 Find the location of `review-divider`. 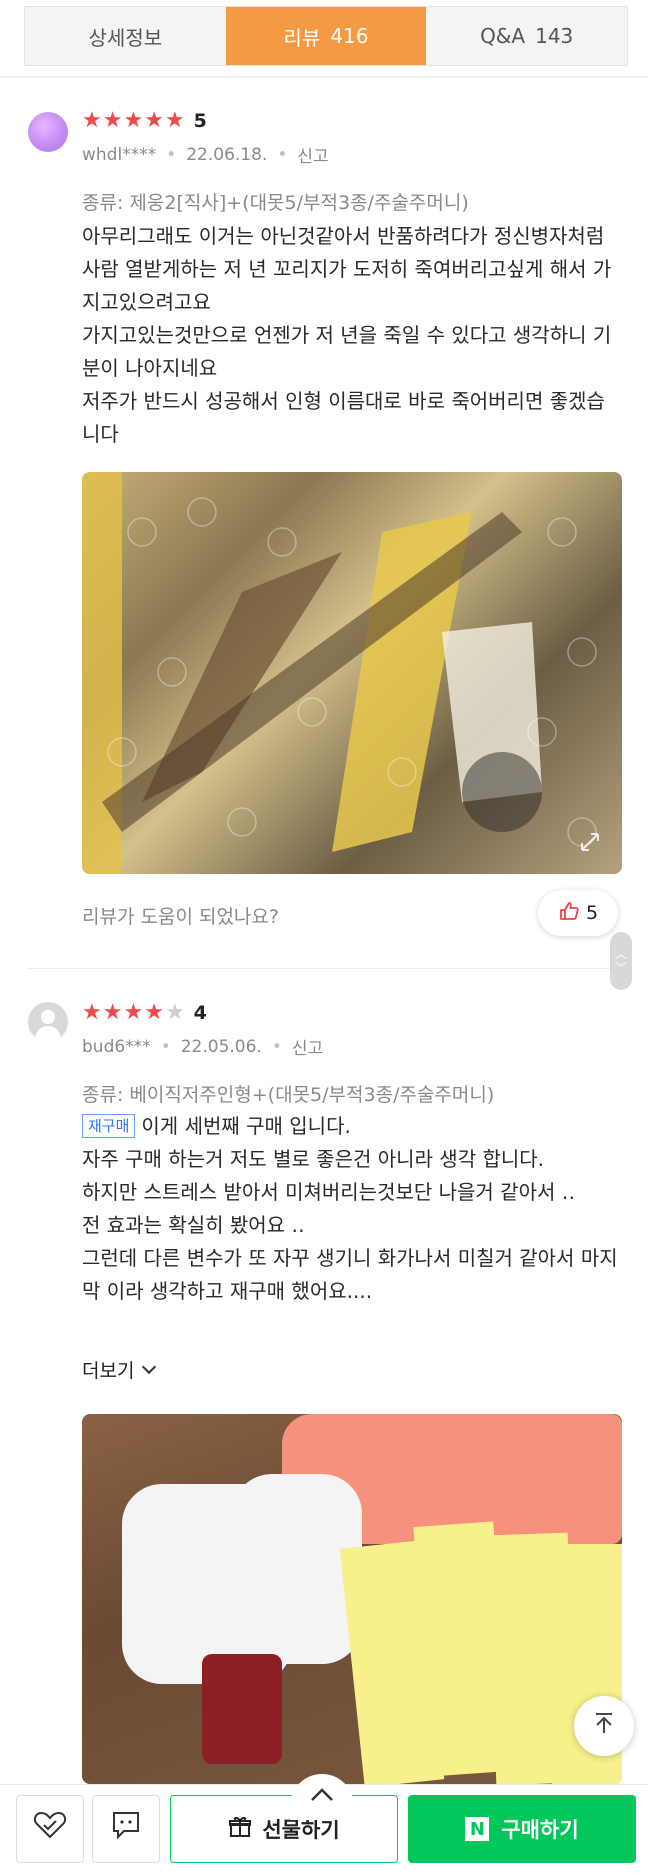

review-divider is located at coordinates (325, 968).